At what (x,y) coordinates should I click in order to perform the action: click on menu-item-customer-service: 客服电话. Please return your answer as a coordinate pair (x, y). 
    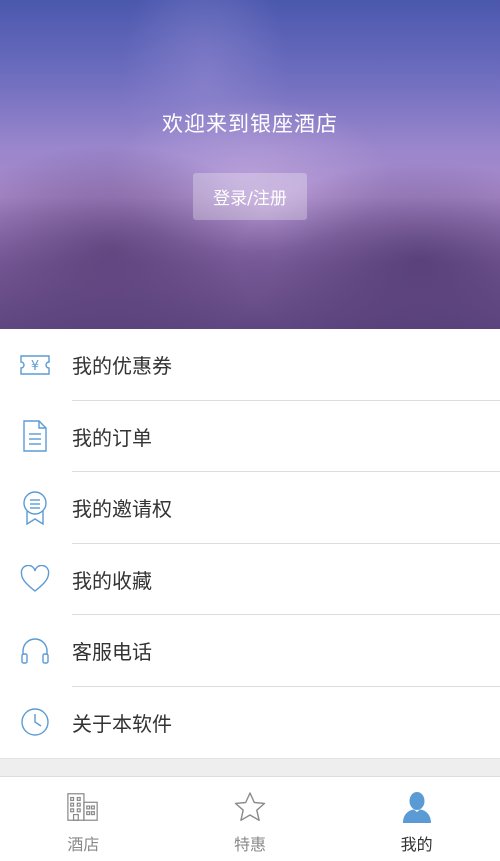
    Looking at the image, I should click on (250, 651).